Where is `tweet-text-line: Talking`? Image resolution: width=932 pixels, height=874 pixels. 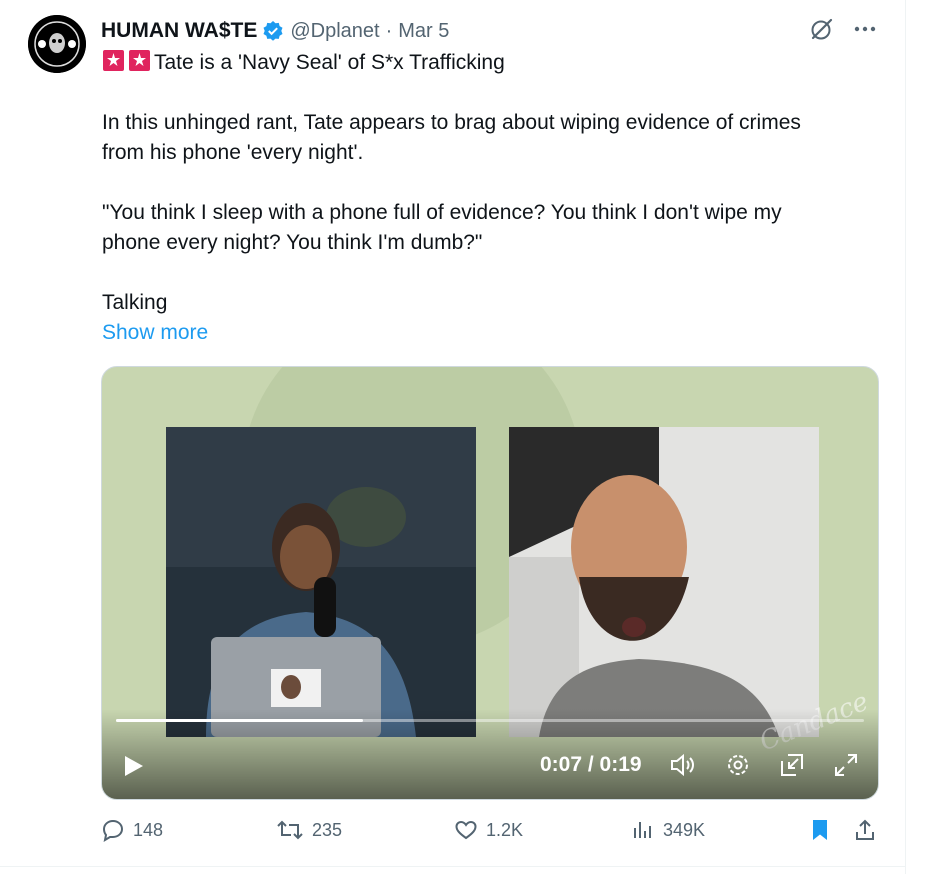
tweet-text-line: Talking is located at coordinates (135, 302).